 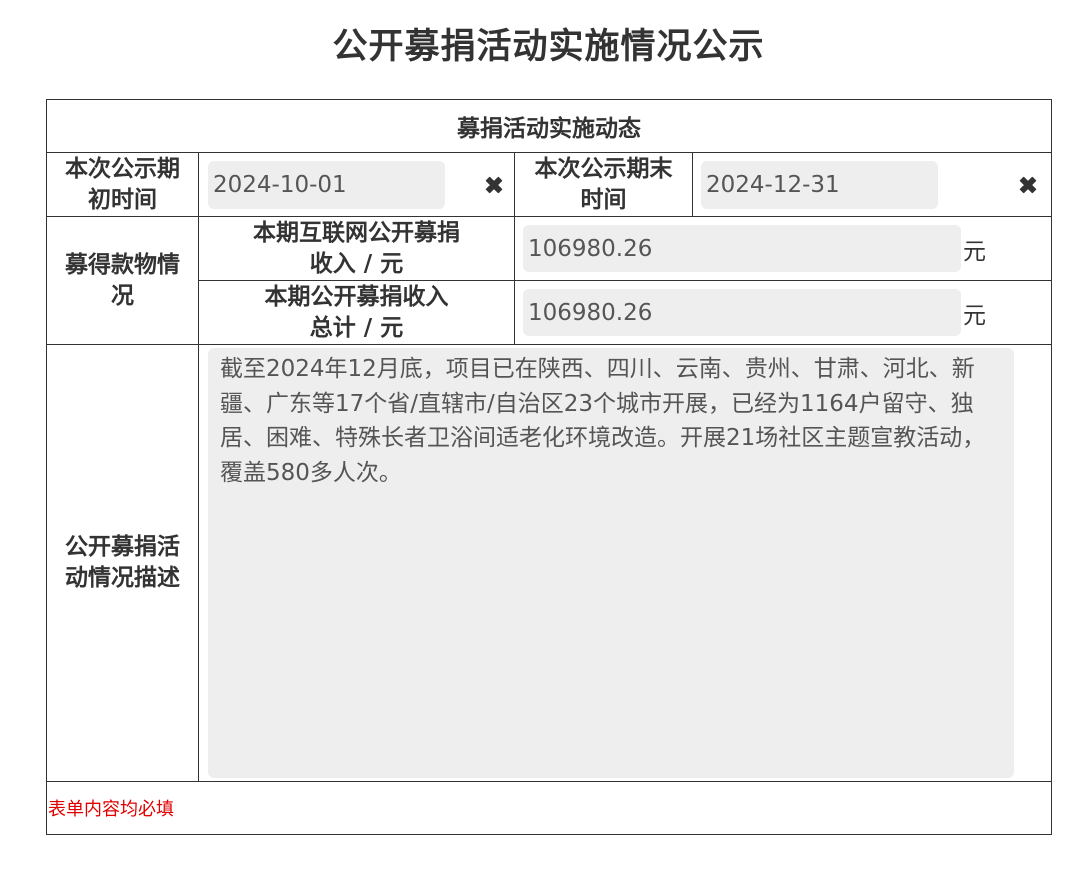 I want to click on period-end-cell: 2024-12-31, so click(x=872, y=184).